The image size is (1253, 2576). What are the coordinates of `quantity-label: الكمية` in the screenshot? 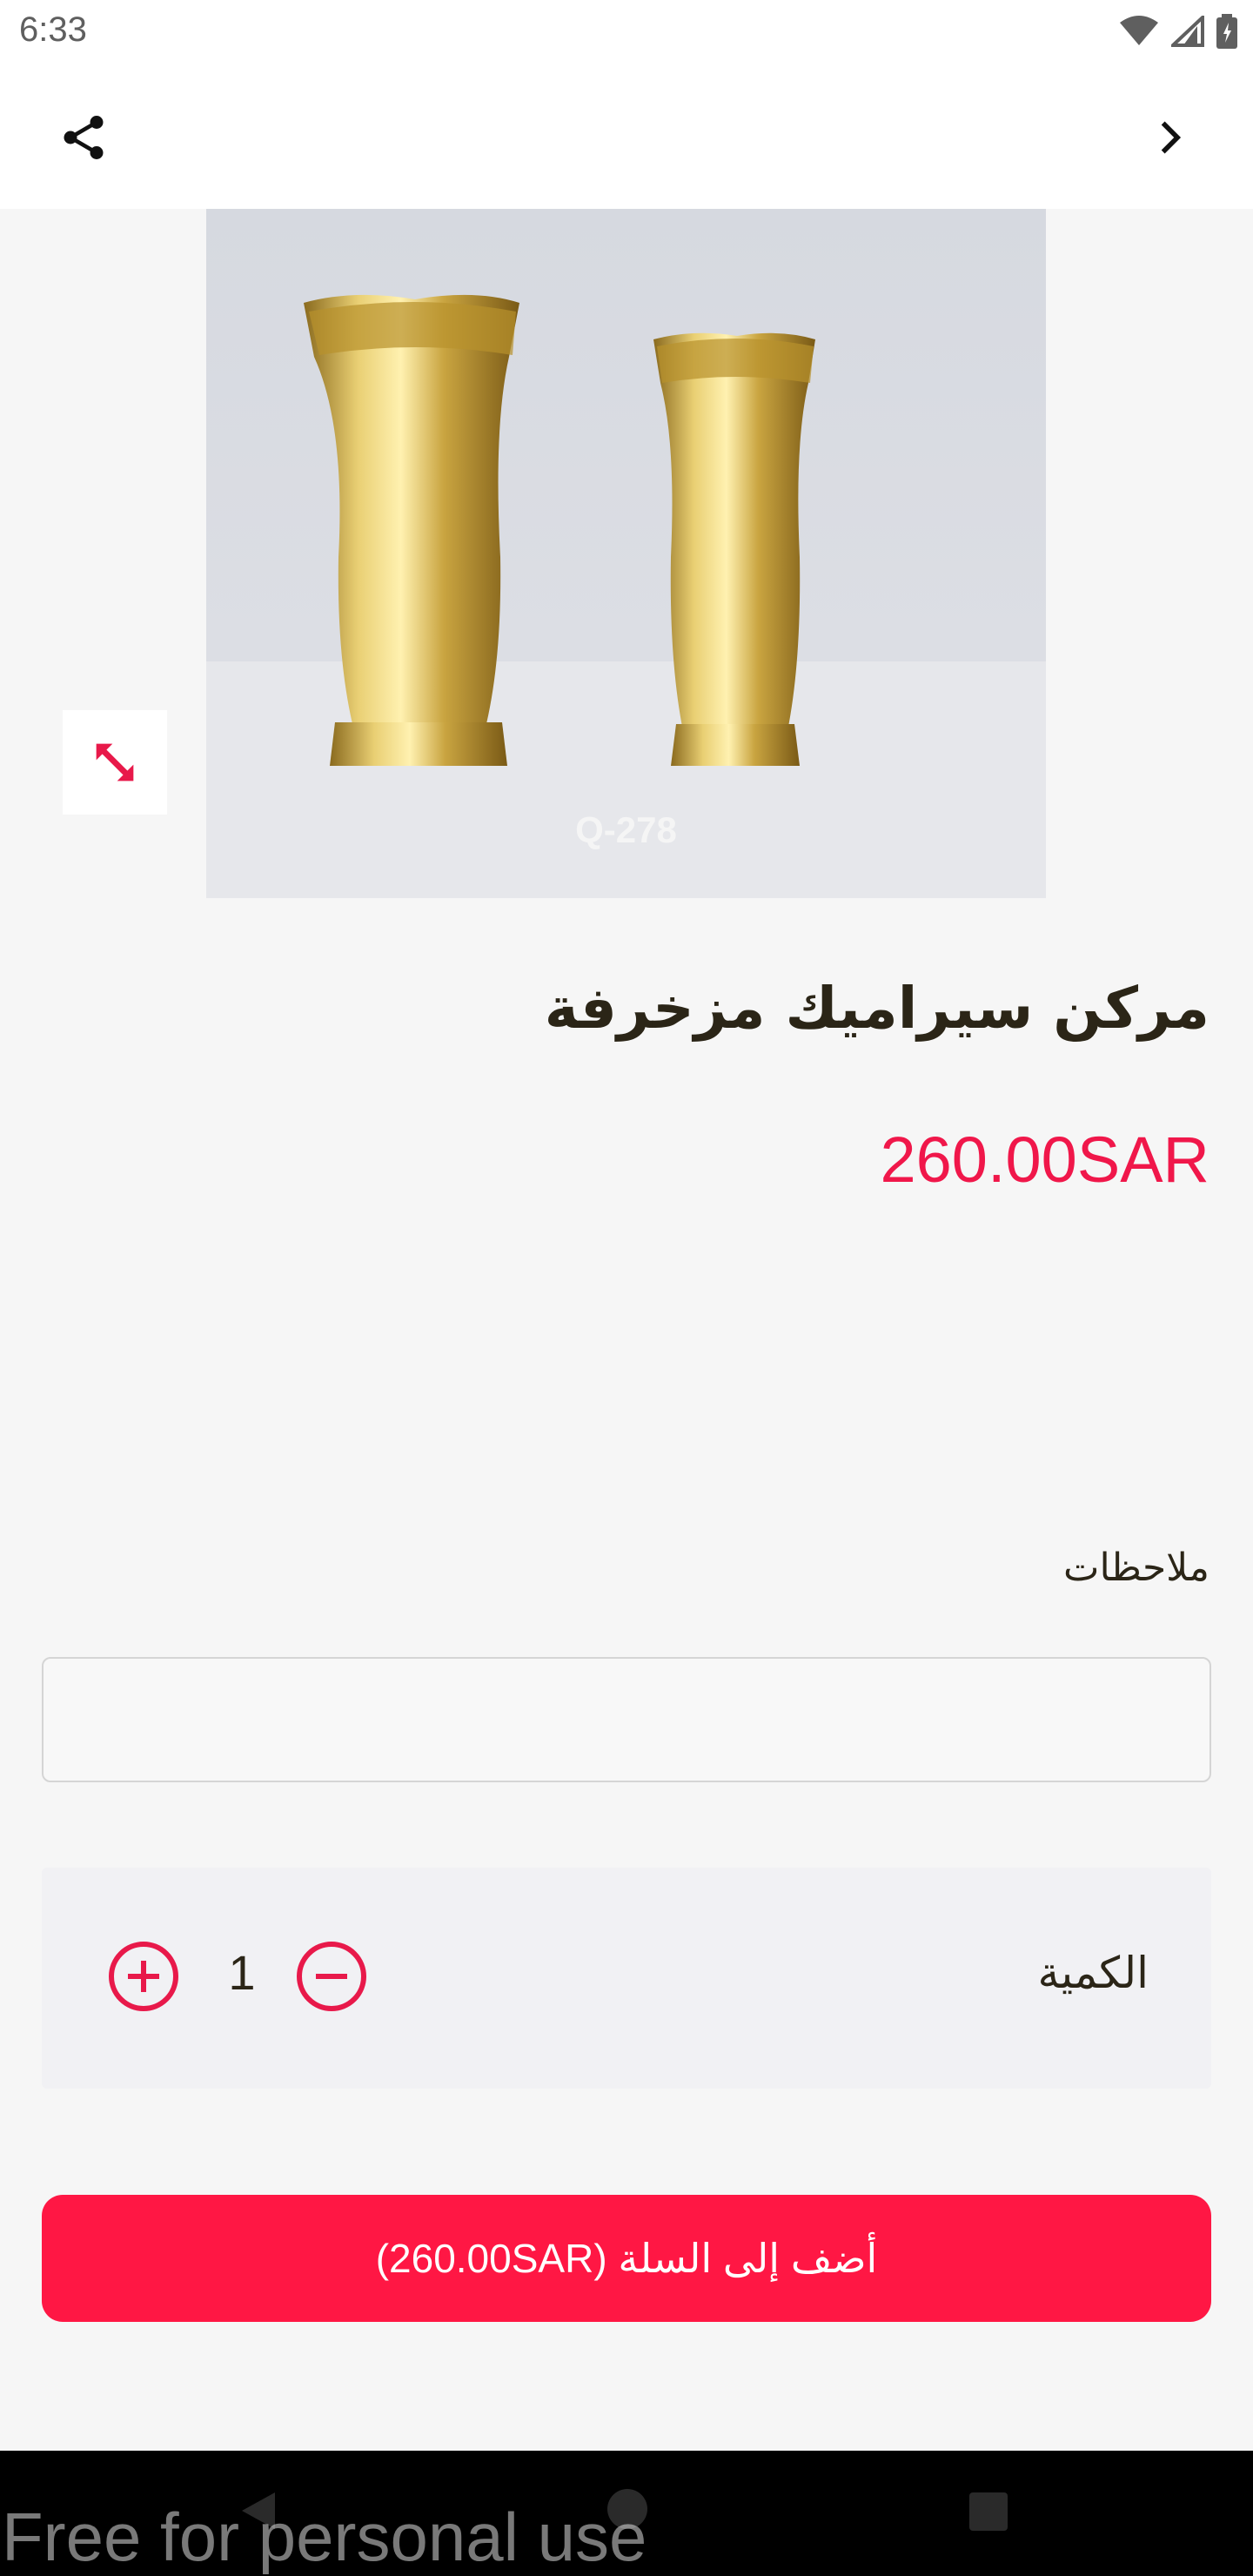 It's located at (1093, 1973).